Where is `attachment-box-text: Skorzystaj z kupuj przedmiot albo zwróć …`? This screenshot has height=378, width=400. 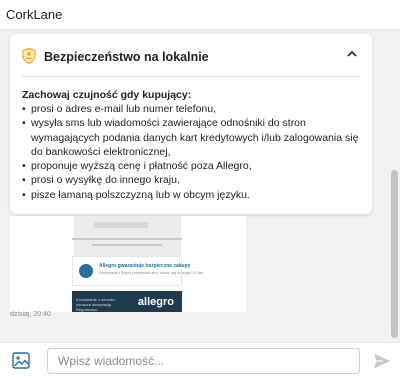
attachment-box-text: Skorzystaj z kupuj przedmiot albo zwróć … is located at coordinates (152, 272).